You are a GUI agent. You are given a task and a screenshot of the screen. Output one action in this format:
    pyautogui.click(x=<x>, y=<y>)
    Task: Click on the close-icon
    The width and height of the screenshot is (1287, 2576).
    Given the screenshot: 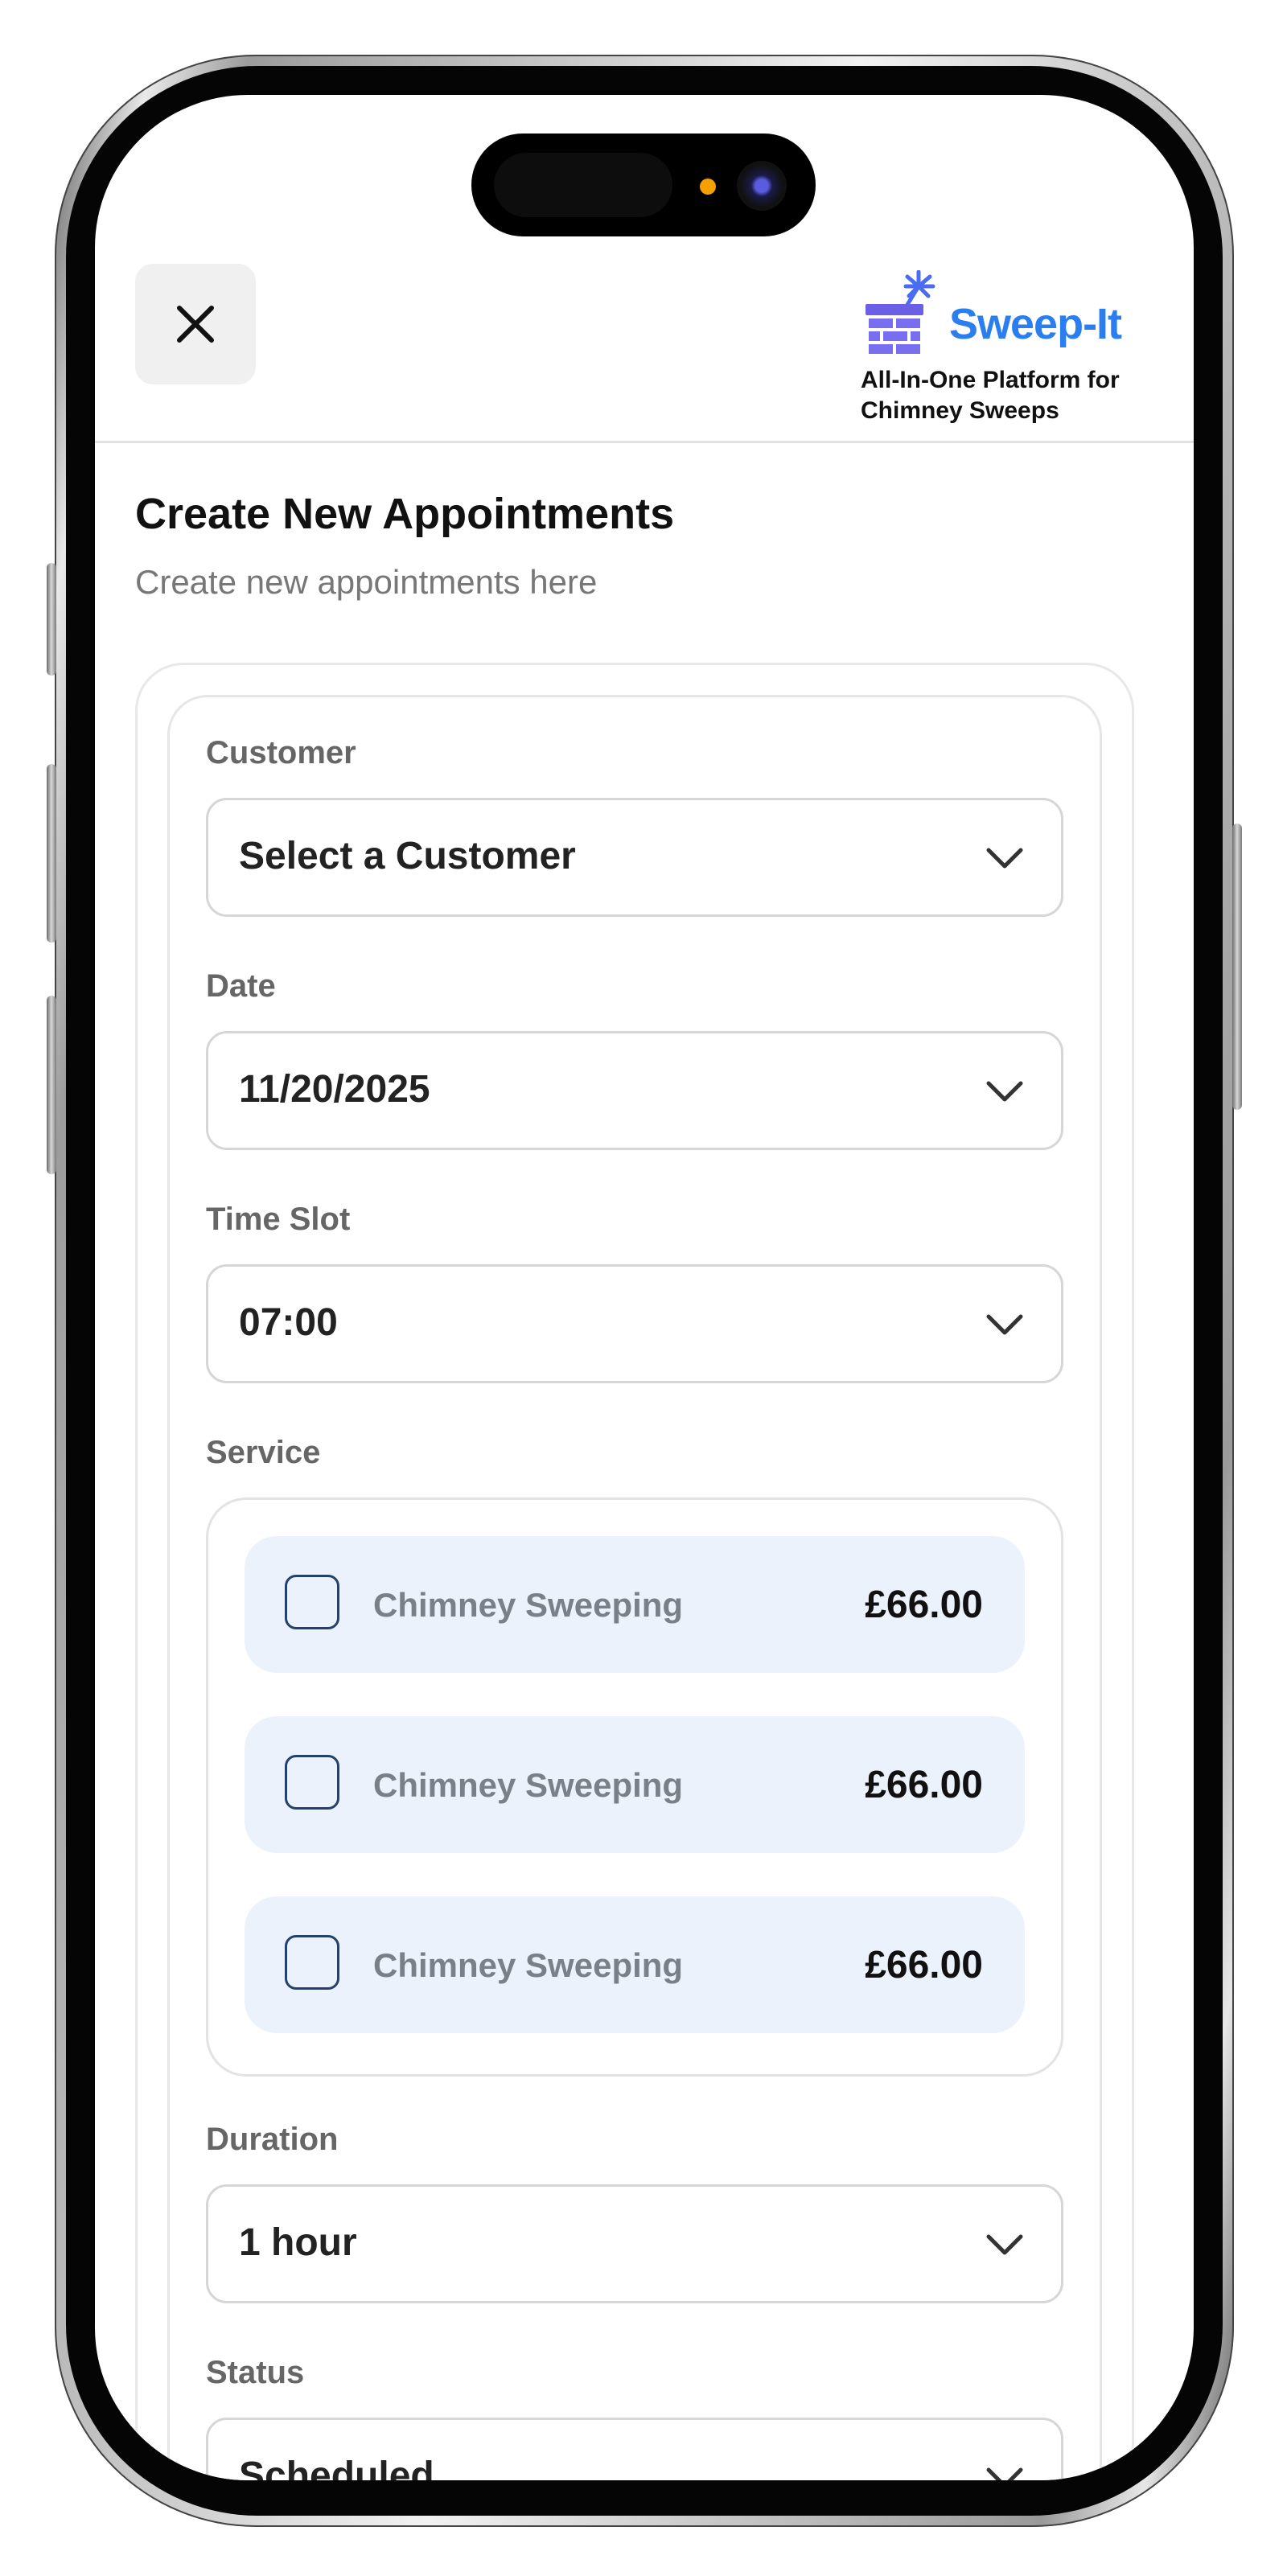 What is the action you would take?
    pyautogui.click(x=195, y=324)
    